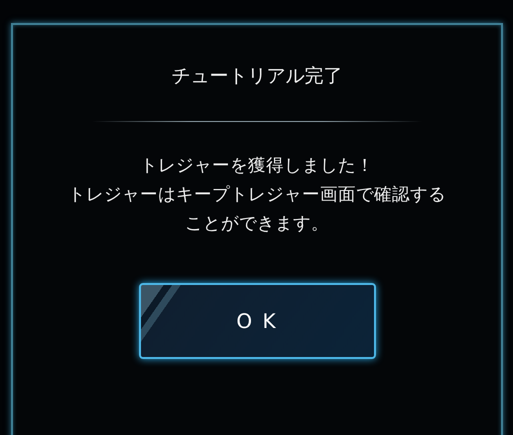 The image size is (513, 435). Describe the element at coordinates (257, 195) in the screenshot. I see `message-line: トレジャーはキープトレジャー画面で確認する` at that location.